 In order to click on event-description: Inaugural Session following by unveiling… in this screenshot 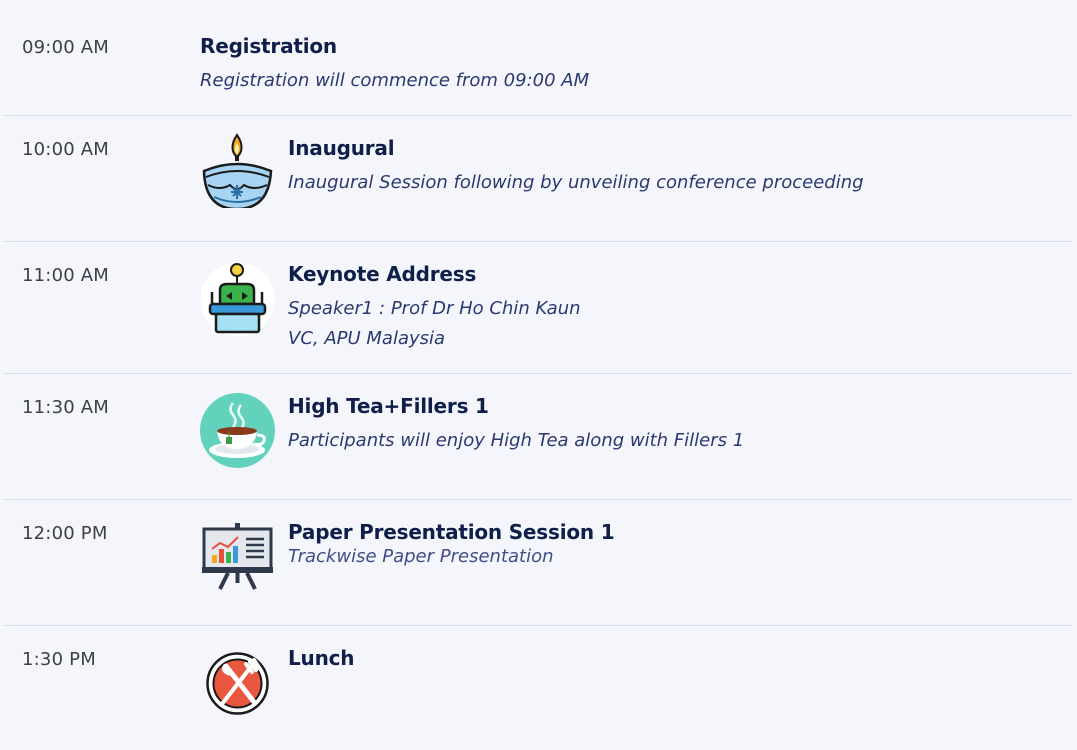, I will do `click(576, 182)`.